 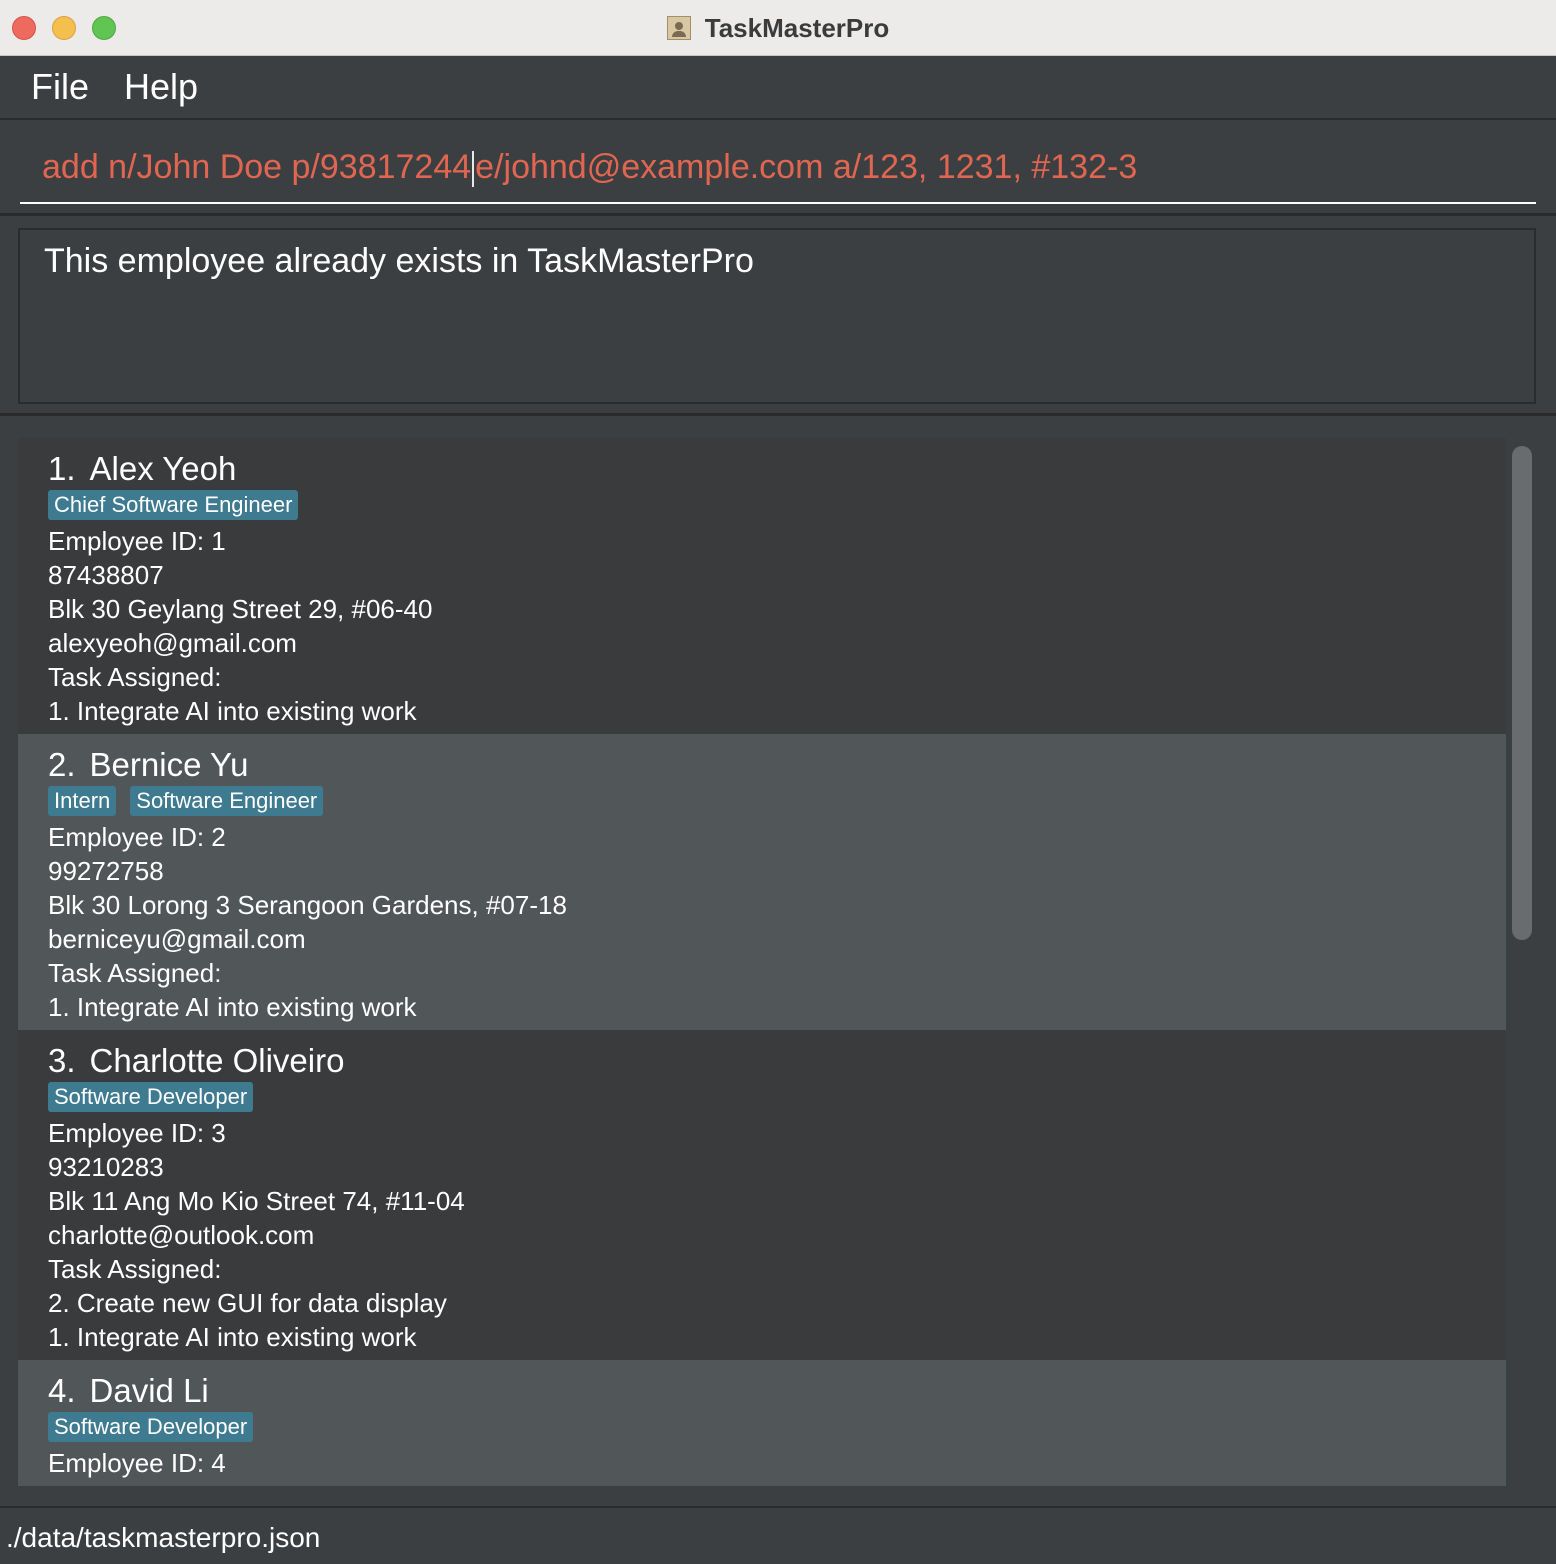 What do you see at coordinates (778, 88) in the screenshot?
I see `menu-bar: File Help` at bounding box center [778, 88].